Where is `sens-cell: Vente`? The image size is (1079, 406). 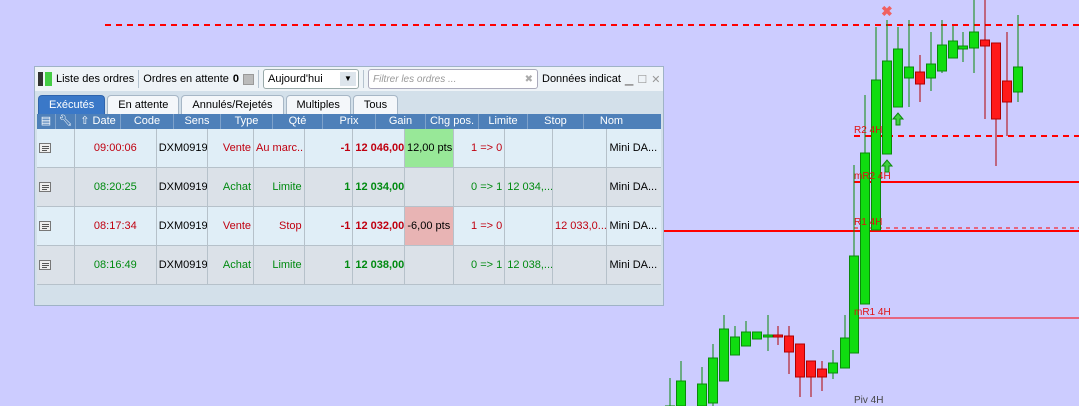 sens-cell: Vente is located at coordinates (231, 148).